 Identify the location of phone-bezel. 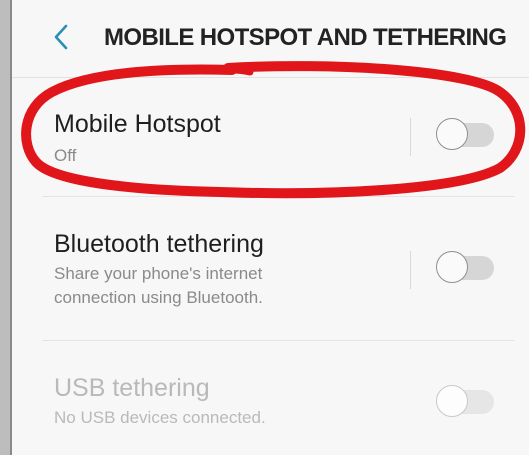
(6, 227).